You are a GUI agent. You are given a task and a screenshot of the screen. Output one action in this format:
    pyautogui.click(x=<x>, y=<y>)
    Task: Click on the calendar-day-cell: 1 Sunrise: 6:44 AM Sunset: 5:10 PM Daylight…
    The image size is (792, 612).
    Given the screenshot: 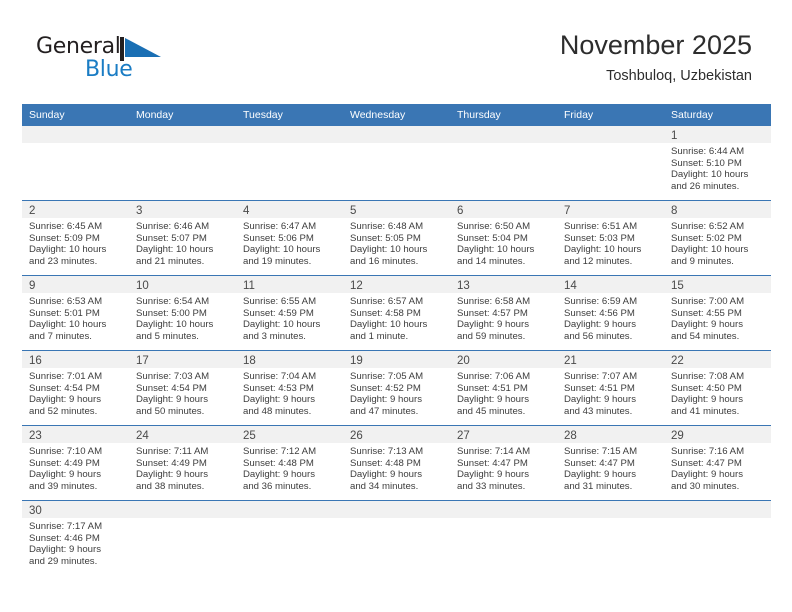 What is the action you would take?
    pyautogui.click(x=717, y=163)
    